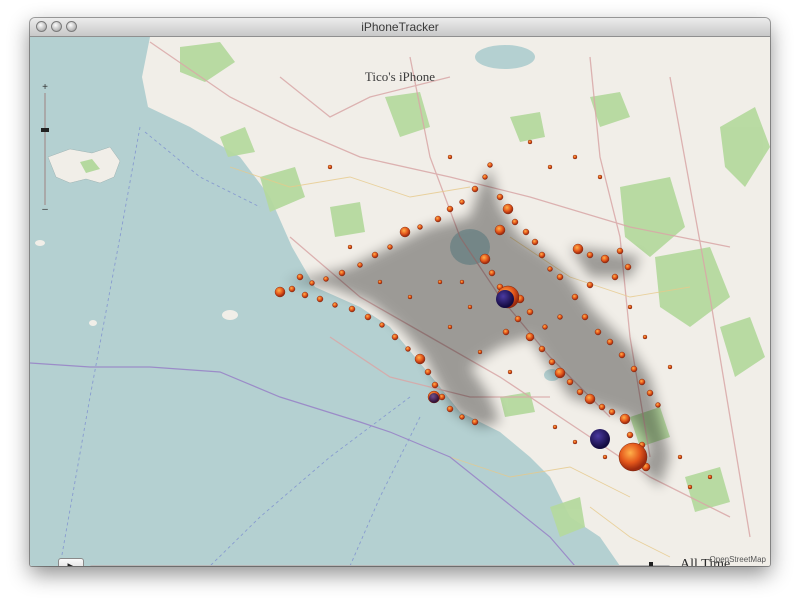 This screenshot has width=800, height=608. I want to click on title-bar: iPhoneTracker, so click(400, 27).